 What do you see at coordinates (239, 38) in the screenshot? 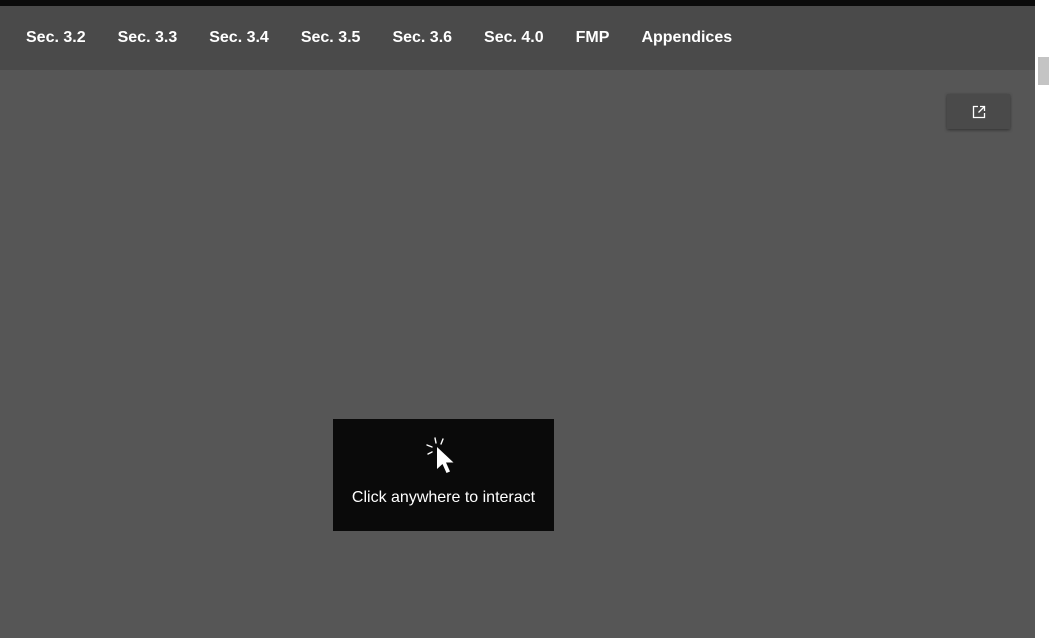
I see `nav-item-sec-3-4: Sec. 3.4` at bounding box center [239, 38].